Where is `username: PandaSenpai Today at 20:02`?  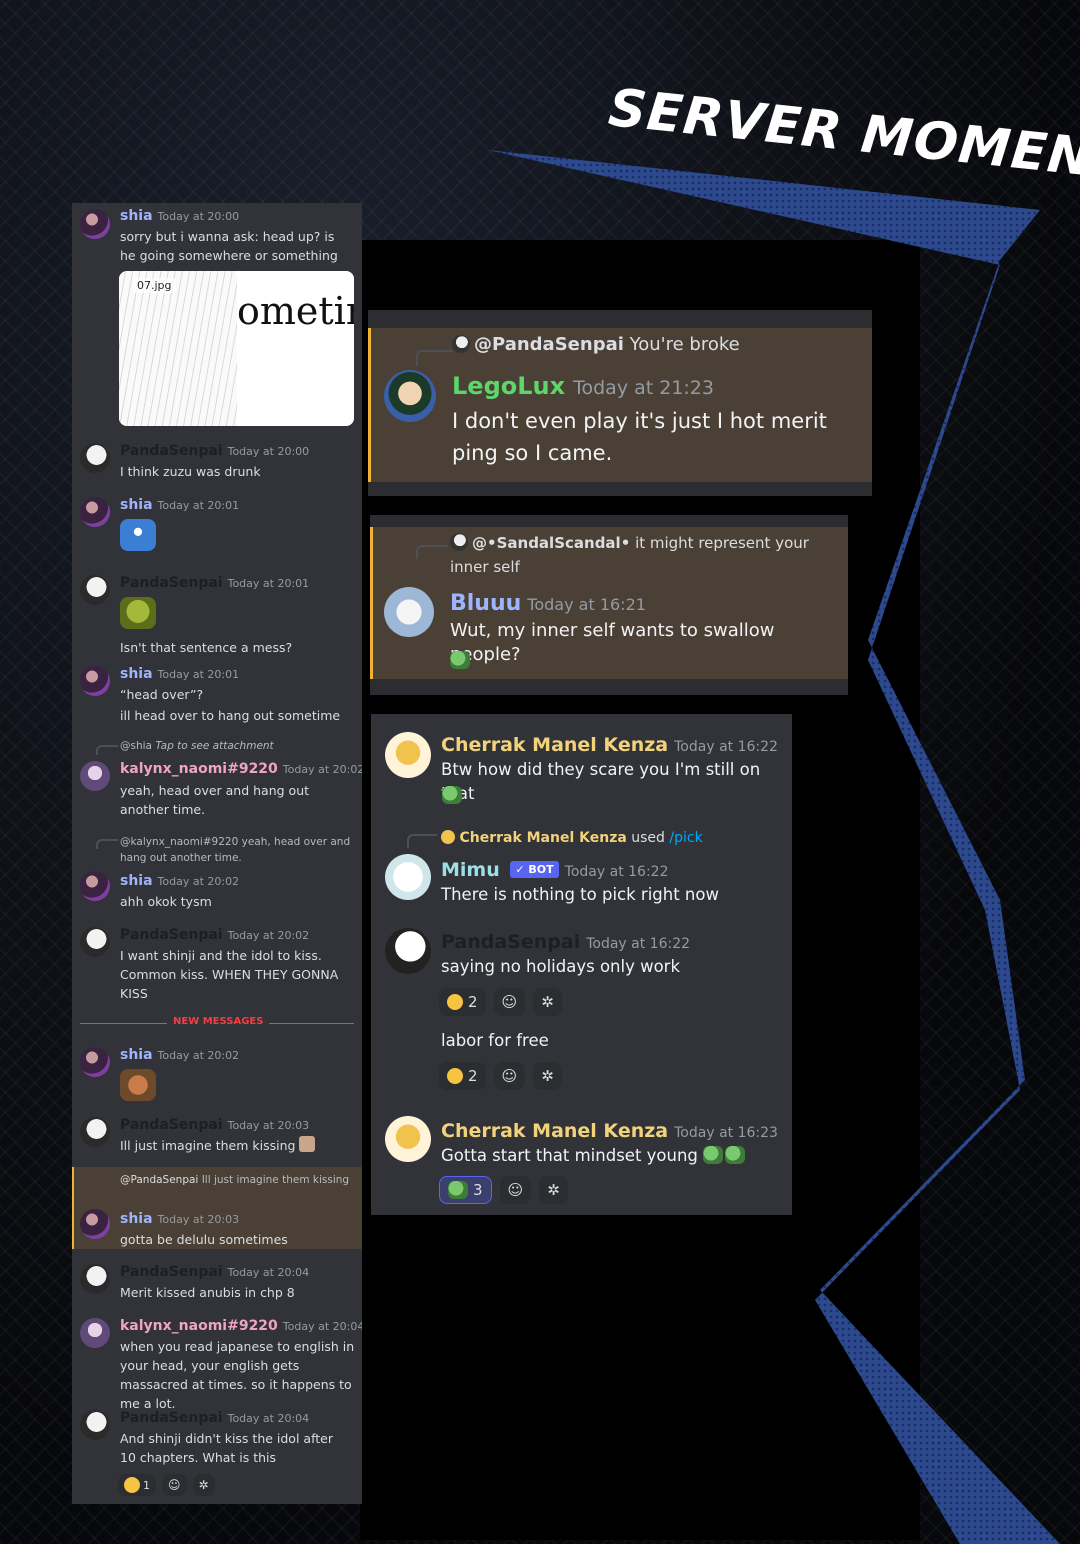
username: PandaSenpai Today at 20:02 is located at coordinates (214, 935).